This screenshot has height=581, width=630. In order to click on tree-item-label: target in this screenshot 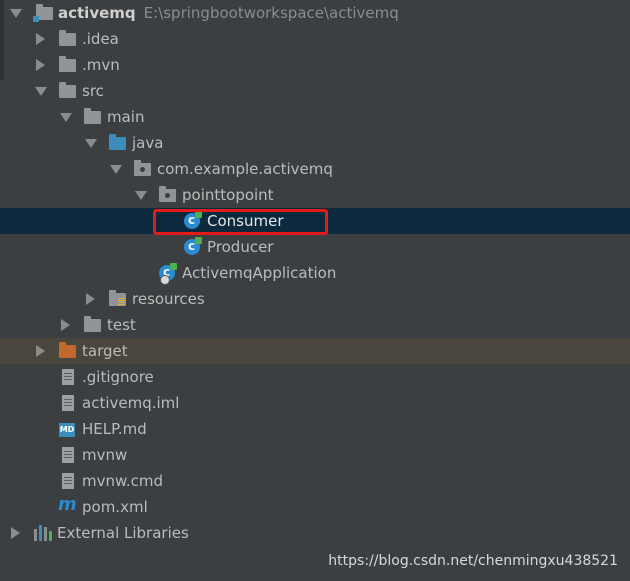, I will do `click(105, 351)`.